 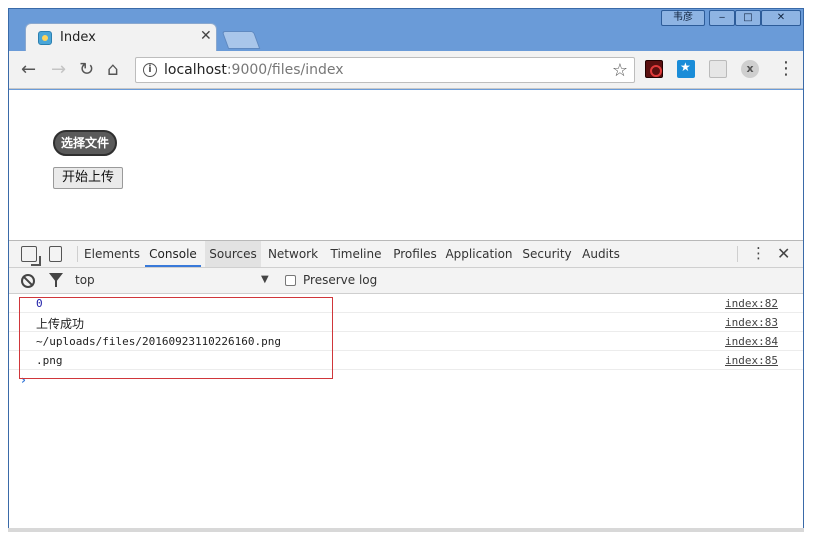 I want to click on close-window-button: ✕, so click(x=781, y=18).